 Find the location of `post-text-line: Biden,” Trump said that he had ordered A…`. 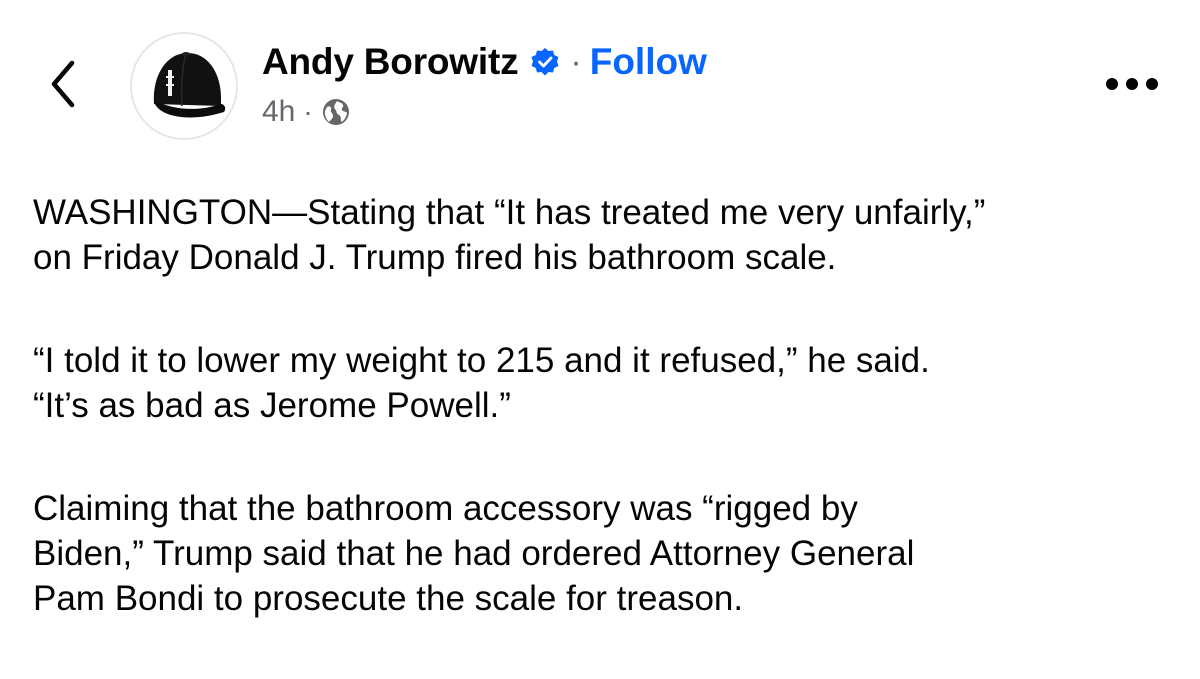

post-text-line: Biden,” Trump said that he had ordered A… is located at coordinates (474, 553).